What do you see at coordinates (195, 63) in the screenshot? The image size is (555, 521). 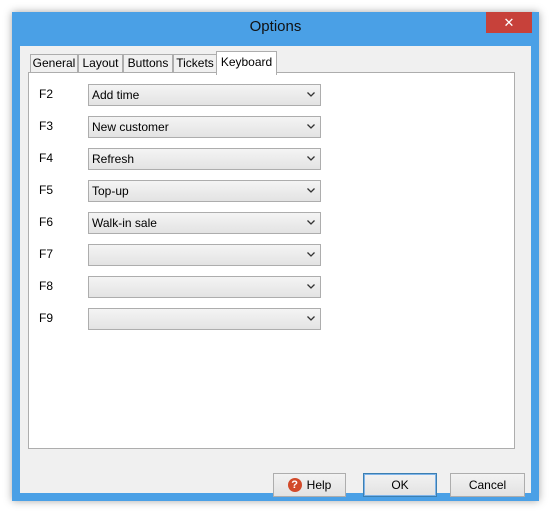 I see `tab-tickets: Tickets` at bounding box center [195, 63].